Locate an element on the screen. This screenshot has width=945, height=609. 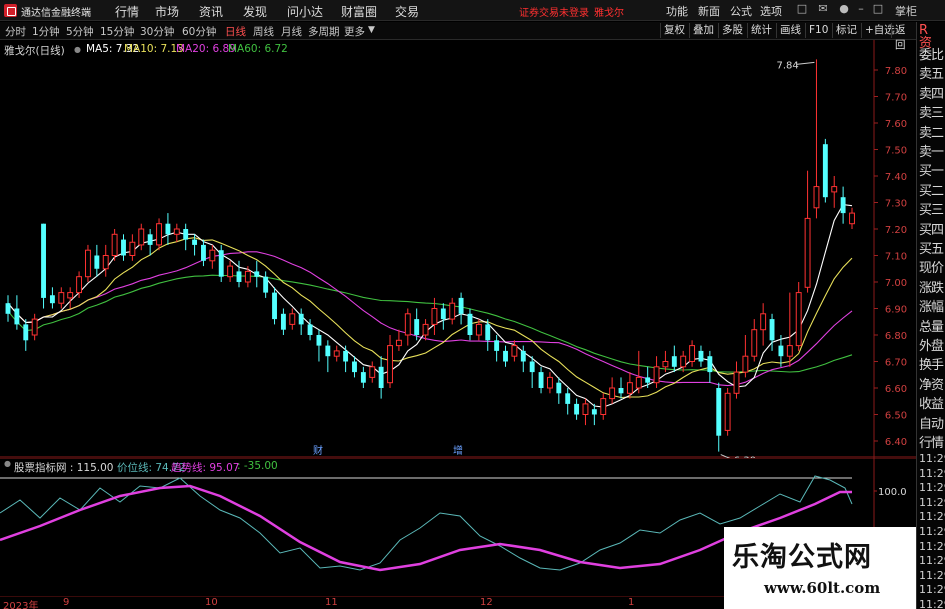
brand-text: 掌柜 is located at coordinates (906, 11).